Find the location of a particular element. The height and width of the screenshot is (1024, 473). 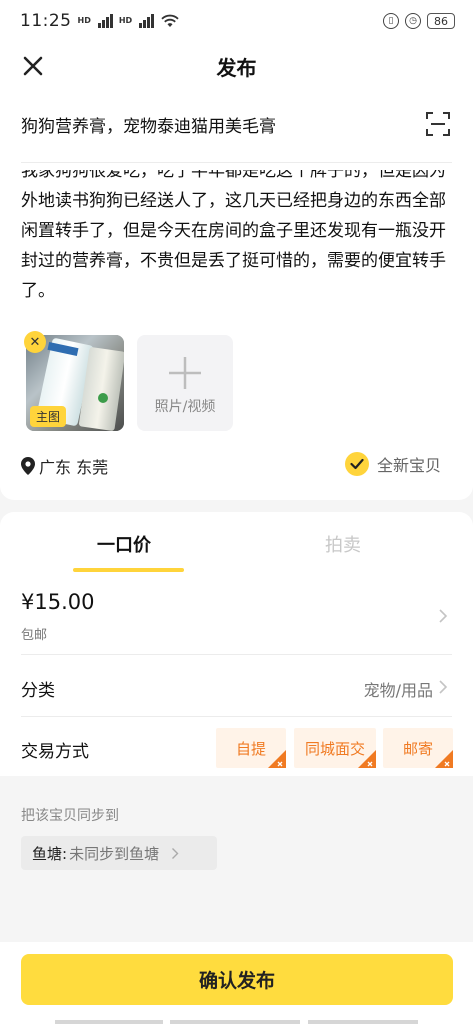

location-pin-icon is located at coordinates (28, 466).